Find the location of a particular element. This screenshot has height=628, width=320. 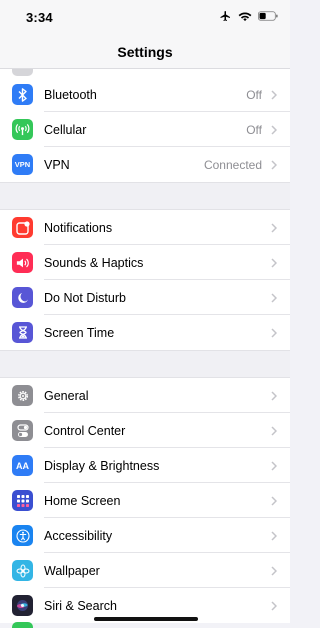

next-row-icon-partial is located at coordinates (22, 625).